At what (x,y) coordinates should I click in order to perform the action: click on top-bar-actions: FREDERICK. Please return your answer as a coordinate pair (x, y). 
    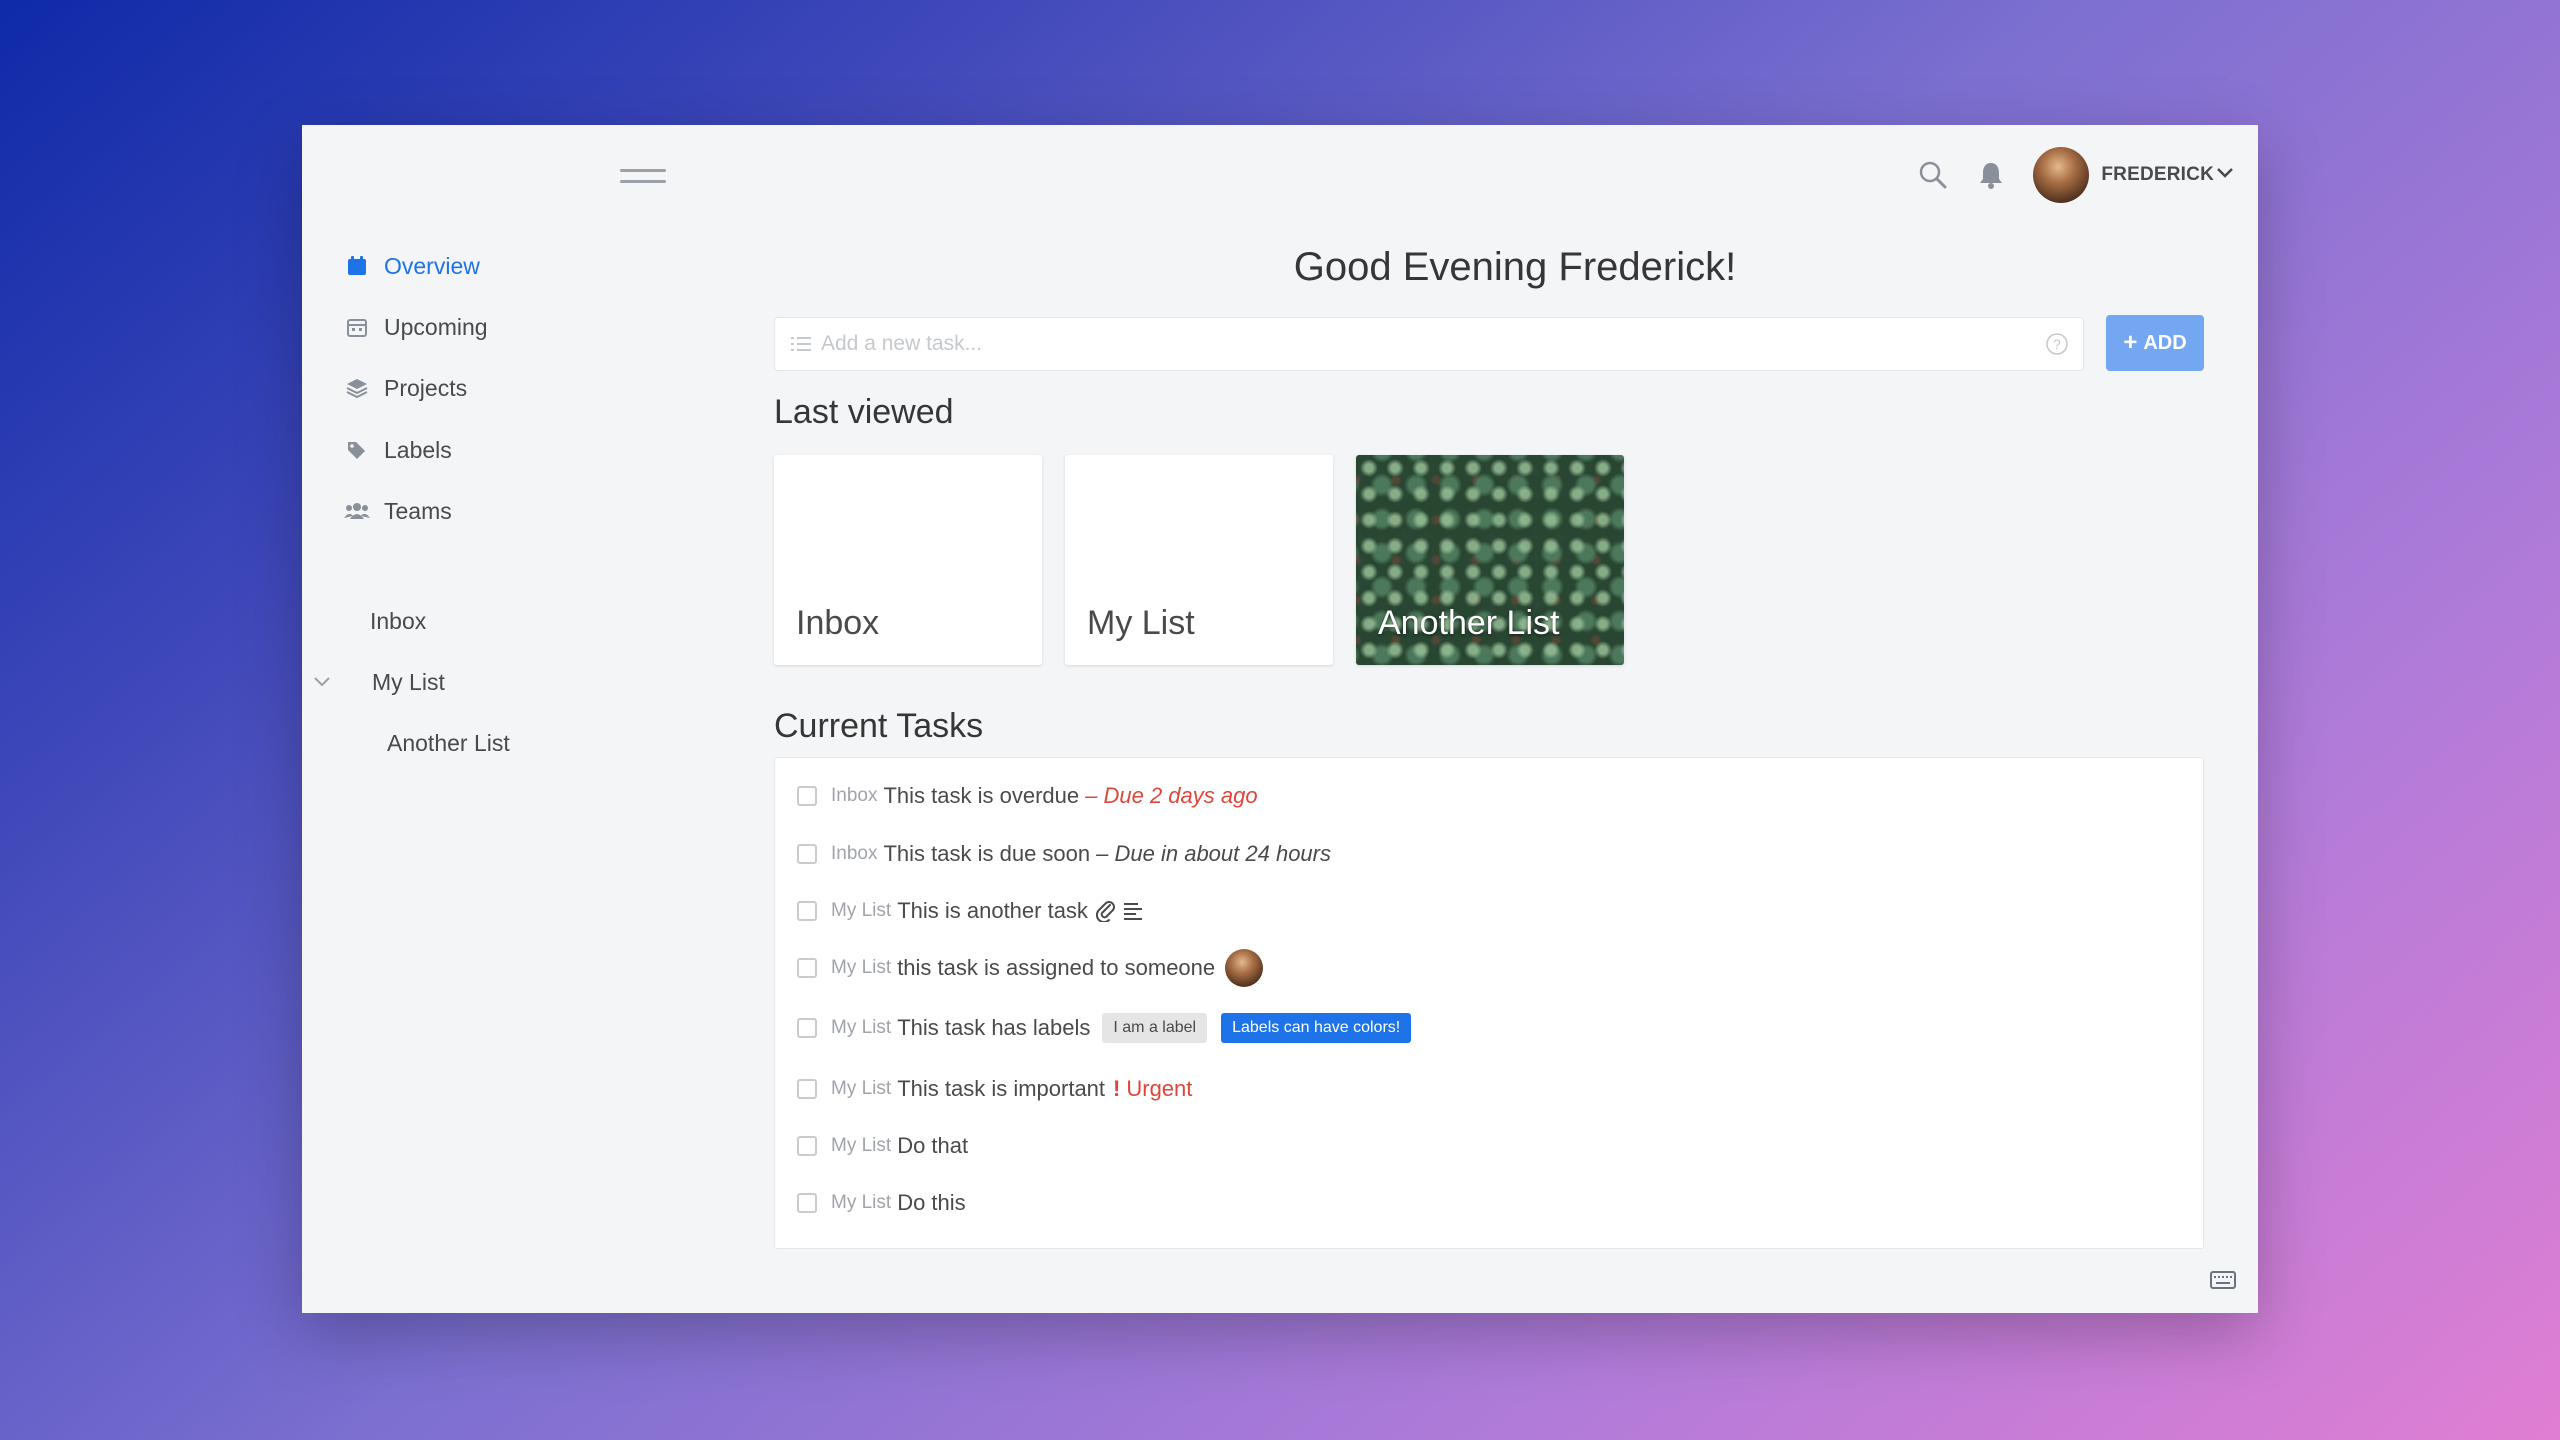
    Looking at the image, I should click on (2075, 175).